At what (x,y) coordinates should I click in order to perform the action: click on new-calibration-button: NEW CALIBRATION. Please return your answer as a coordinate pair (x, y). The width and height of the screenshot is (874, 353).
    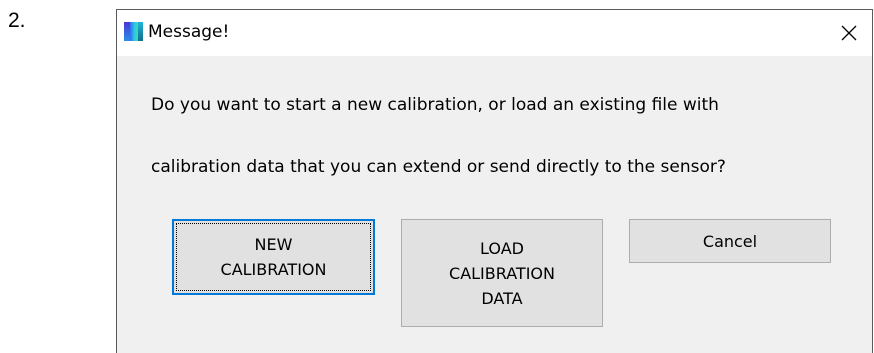
    Looking at the image, I should click on (273, 257).